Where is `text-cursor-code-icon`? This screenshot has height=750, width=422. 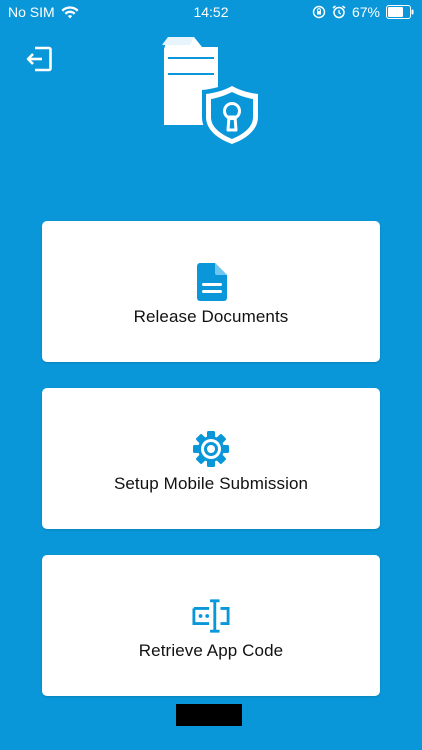 text-cursor-code-icon is located at coordinates (211, 616).